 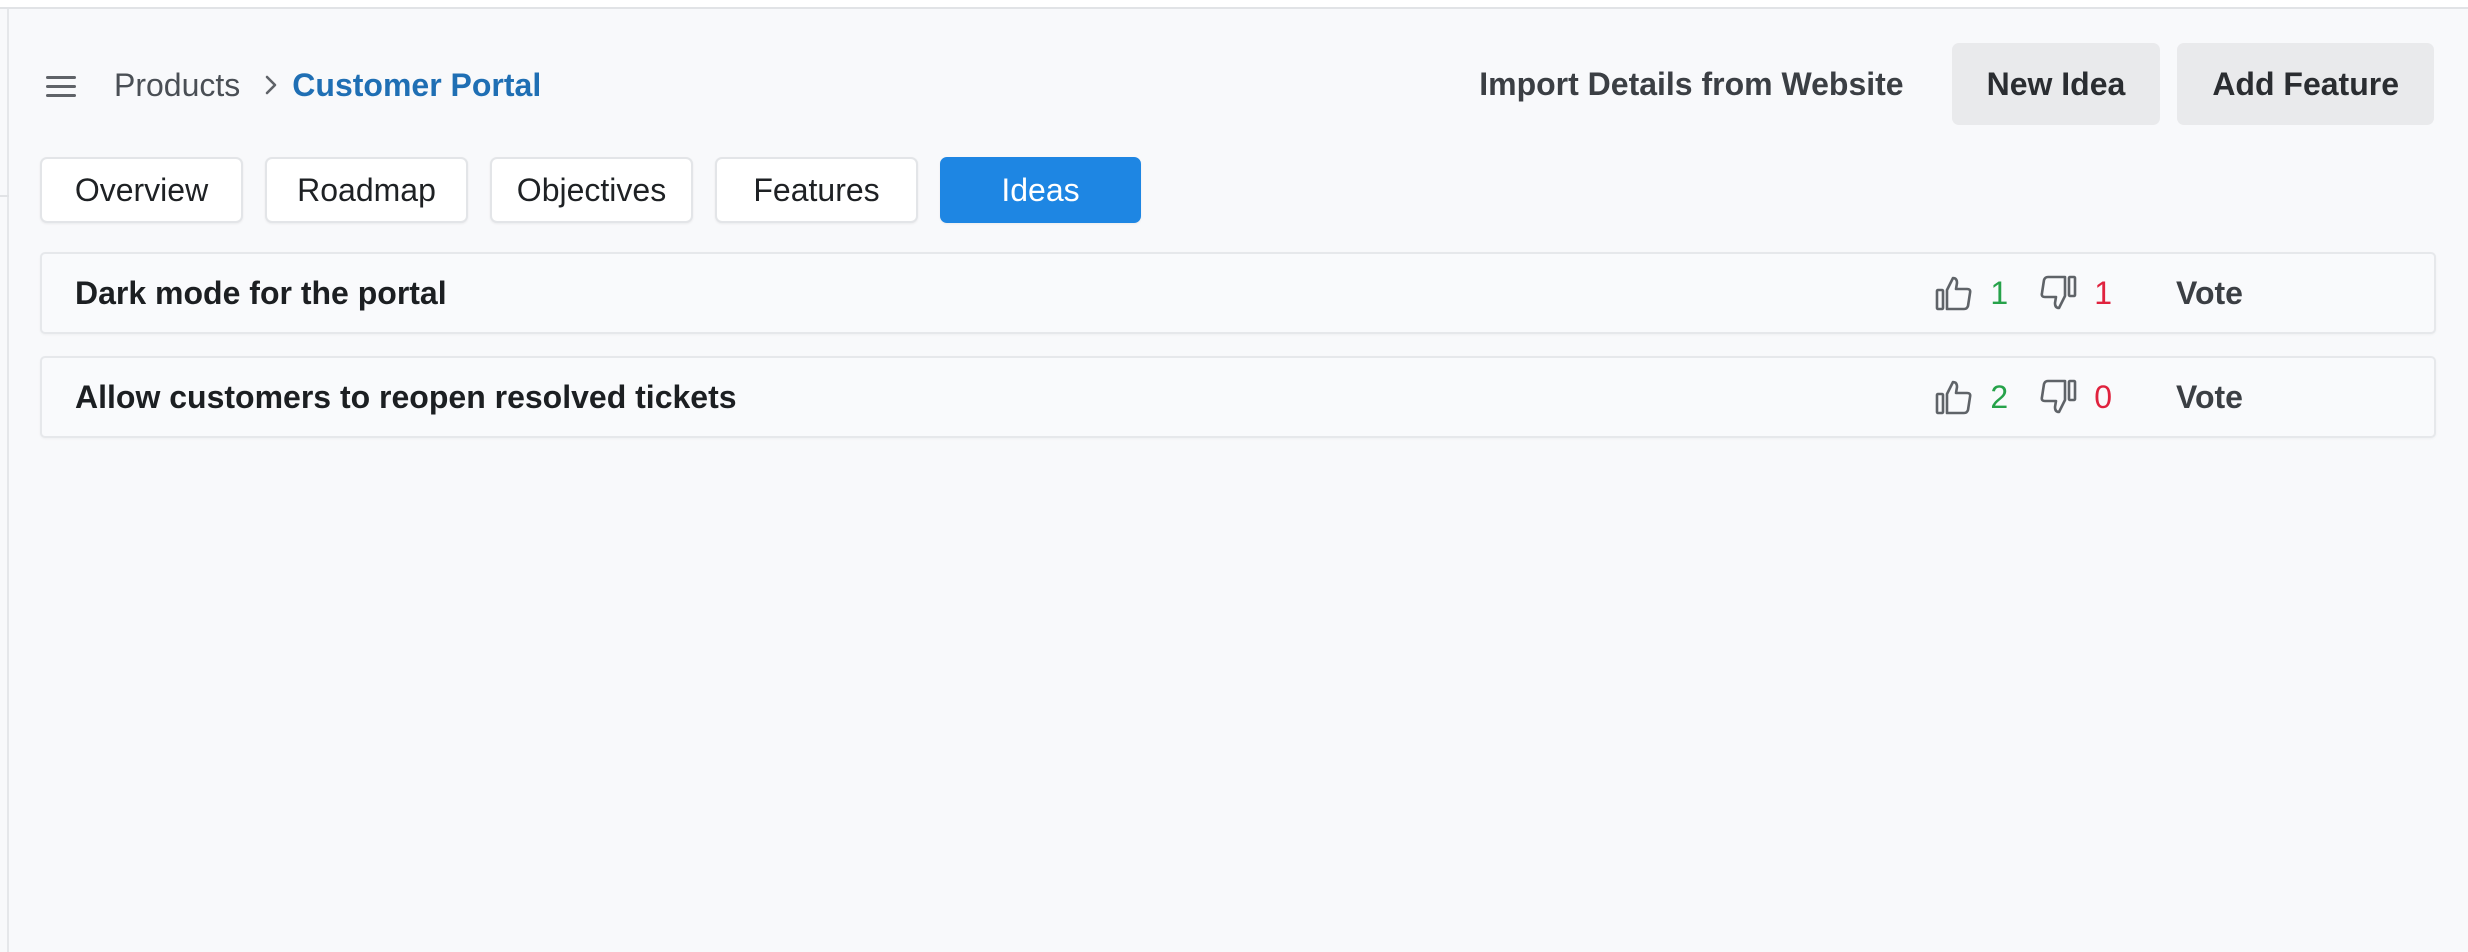 What do you see at coordinates (1691, 84) in the screenshot?
I see `import-details-button: Import Details from Website` at bounding box center [1691, 84].